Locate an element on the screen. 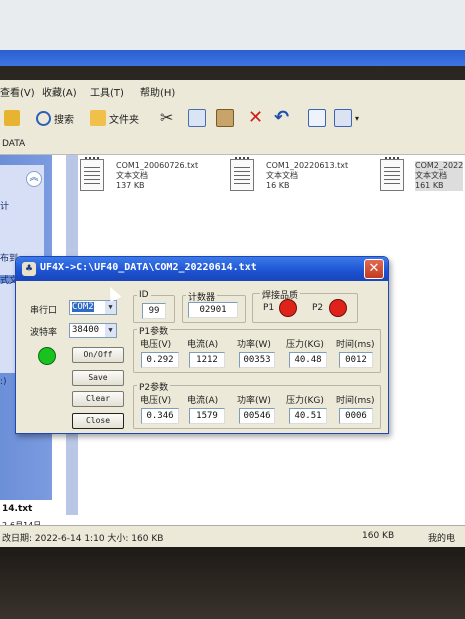 The width and height of the screenshot is (465, 619). up-folder-icon is located at coordinates (12, 118).